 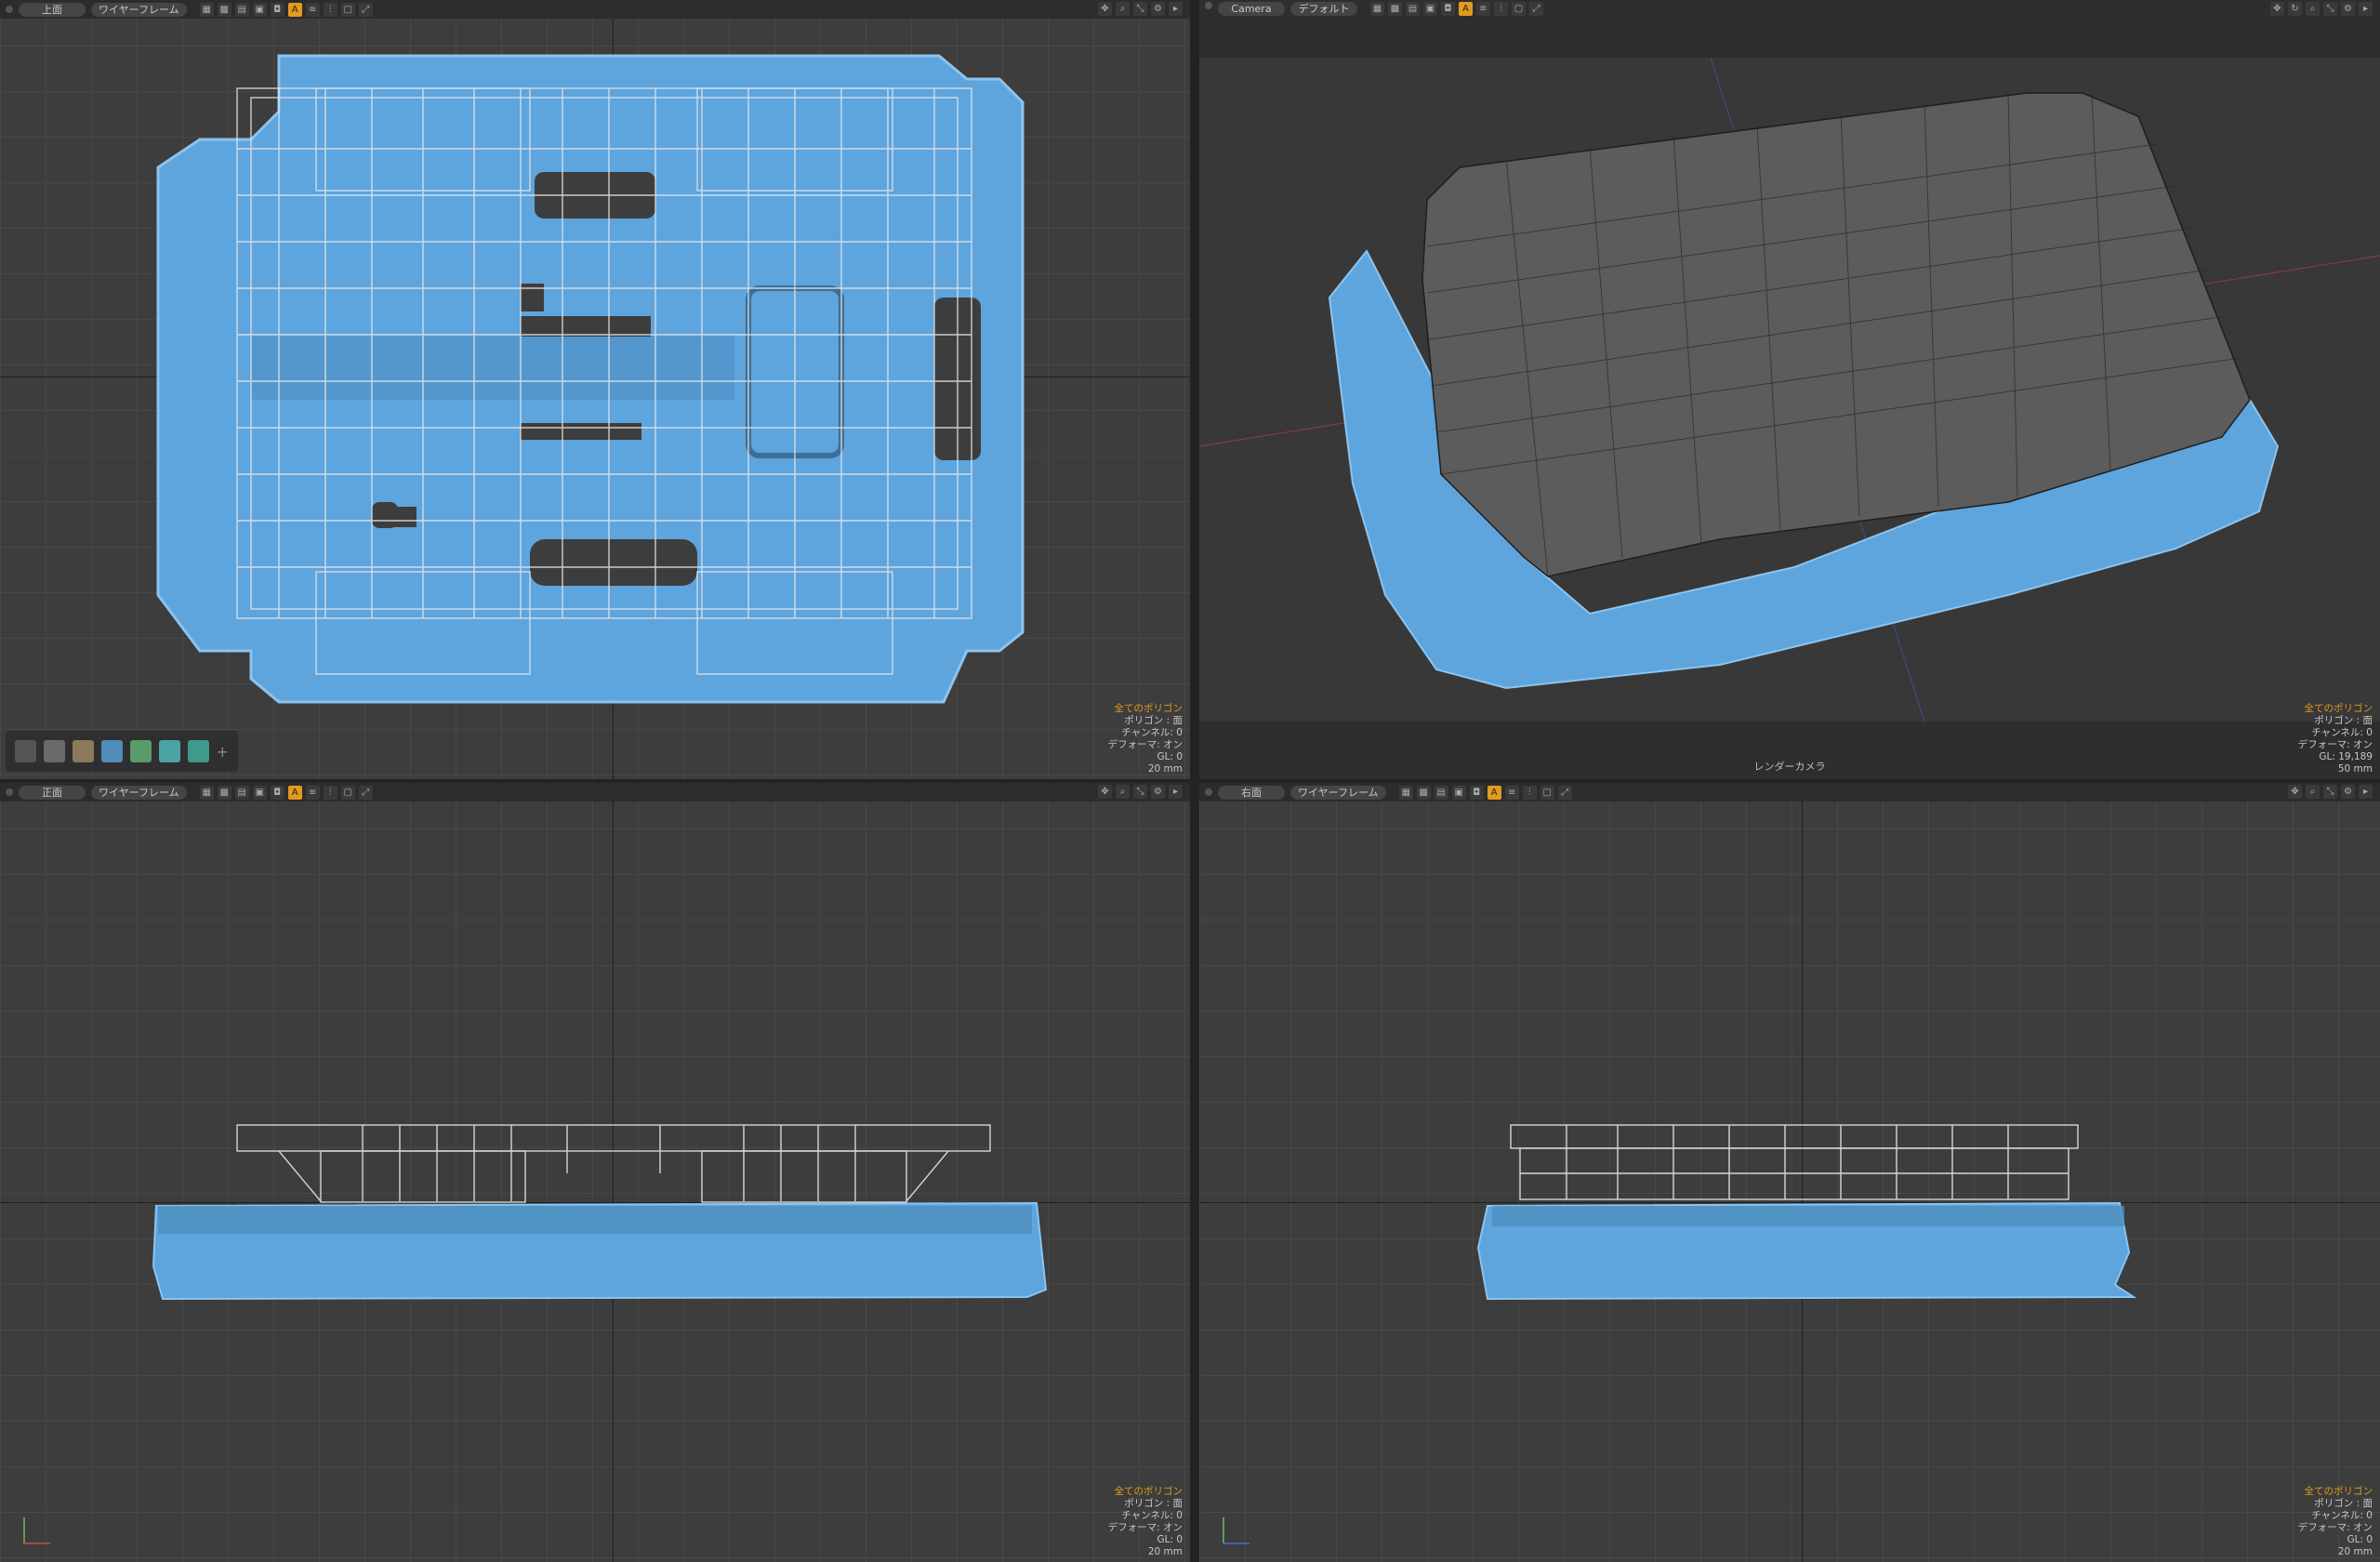 I want to click on view-select: 正面, so click(x=52, y=793).